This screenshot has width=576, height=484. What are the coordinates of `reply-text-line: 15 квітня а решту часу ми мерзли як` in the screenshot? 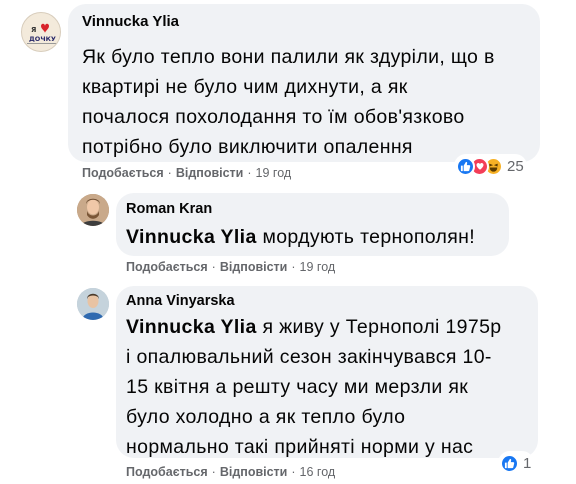 It's located at (297, 387).